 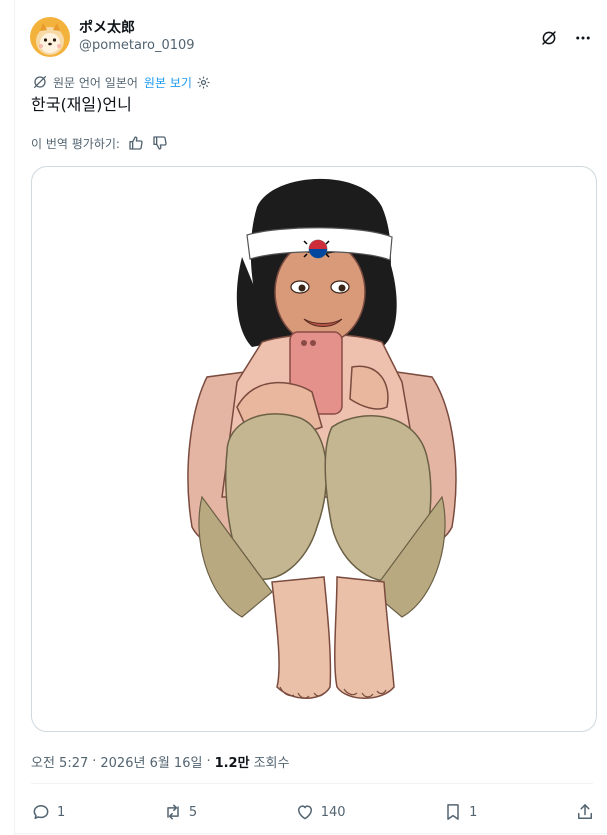 I want to click on share-icon, so click(x=585, y=812).